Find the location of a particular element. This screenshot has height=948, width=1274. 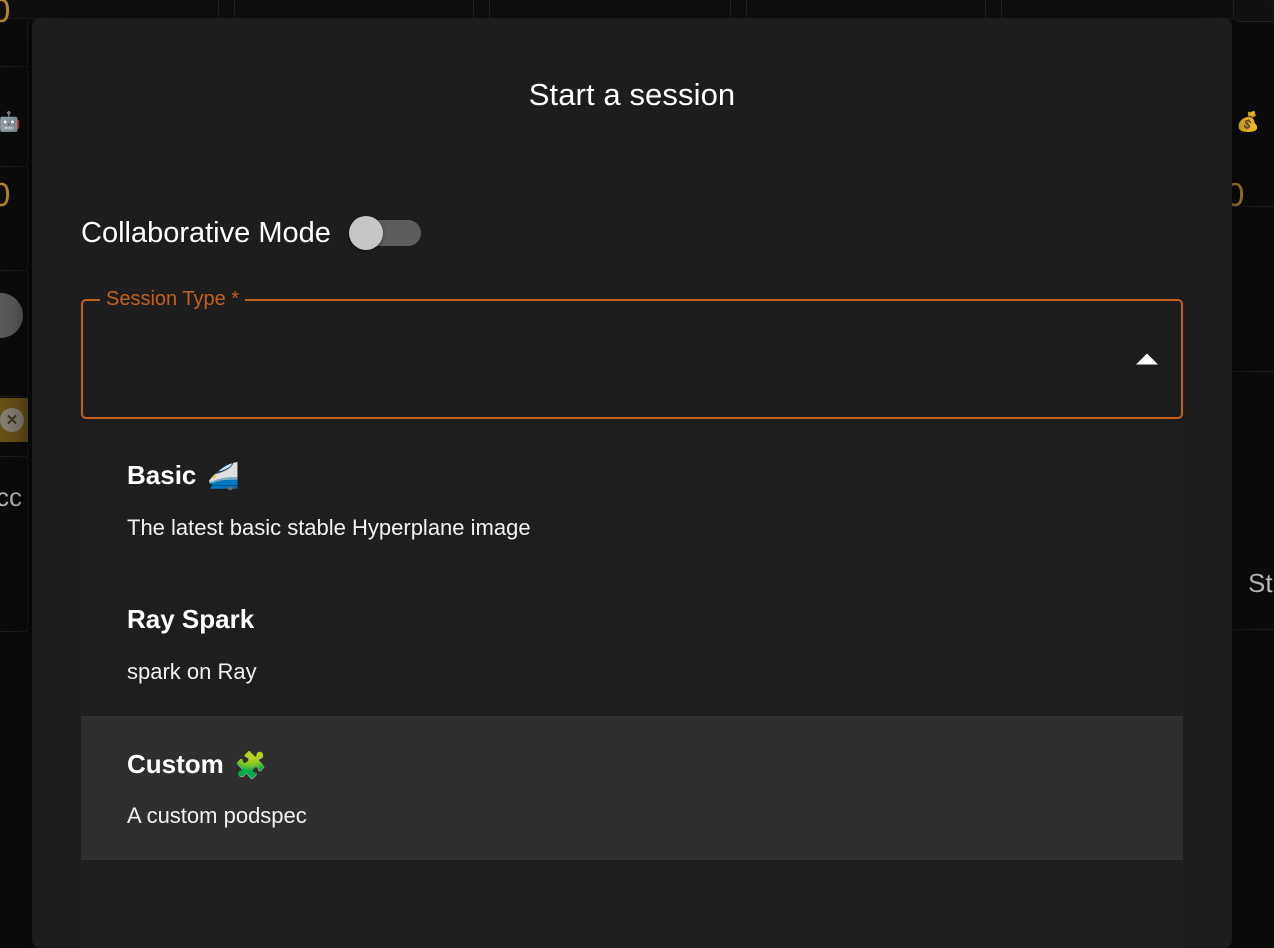

list-item: Ray Spark spark on Ray is located at coordinates (632, 643).